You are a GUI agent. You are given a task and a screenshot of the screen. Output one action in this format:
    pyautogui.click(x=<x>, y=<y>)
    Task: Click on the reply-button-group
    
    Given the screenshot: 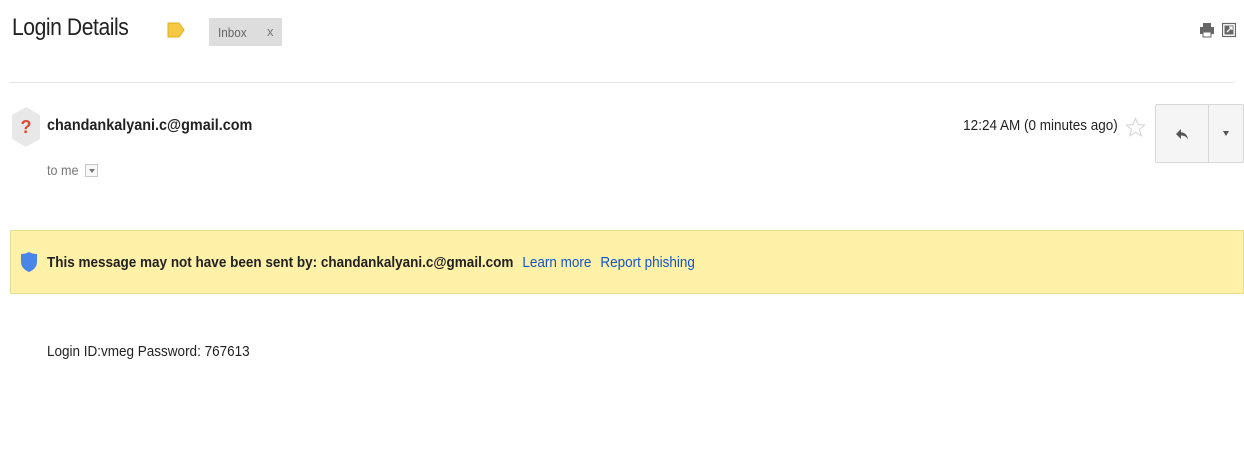 What is the action you would take?
    pyautogui.click(x=1199, y=133)
    